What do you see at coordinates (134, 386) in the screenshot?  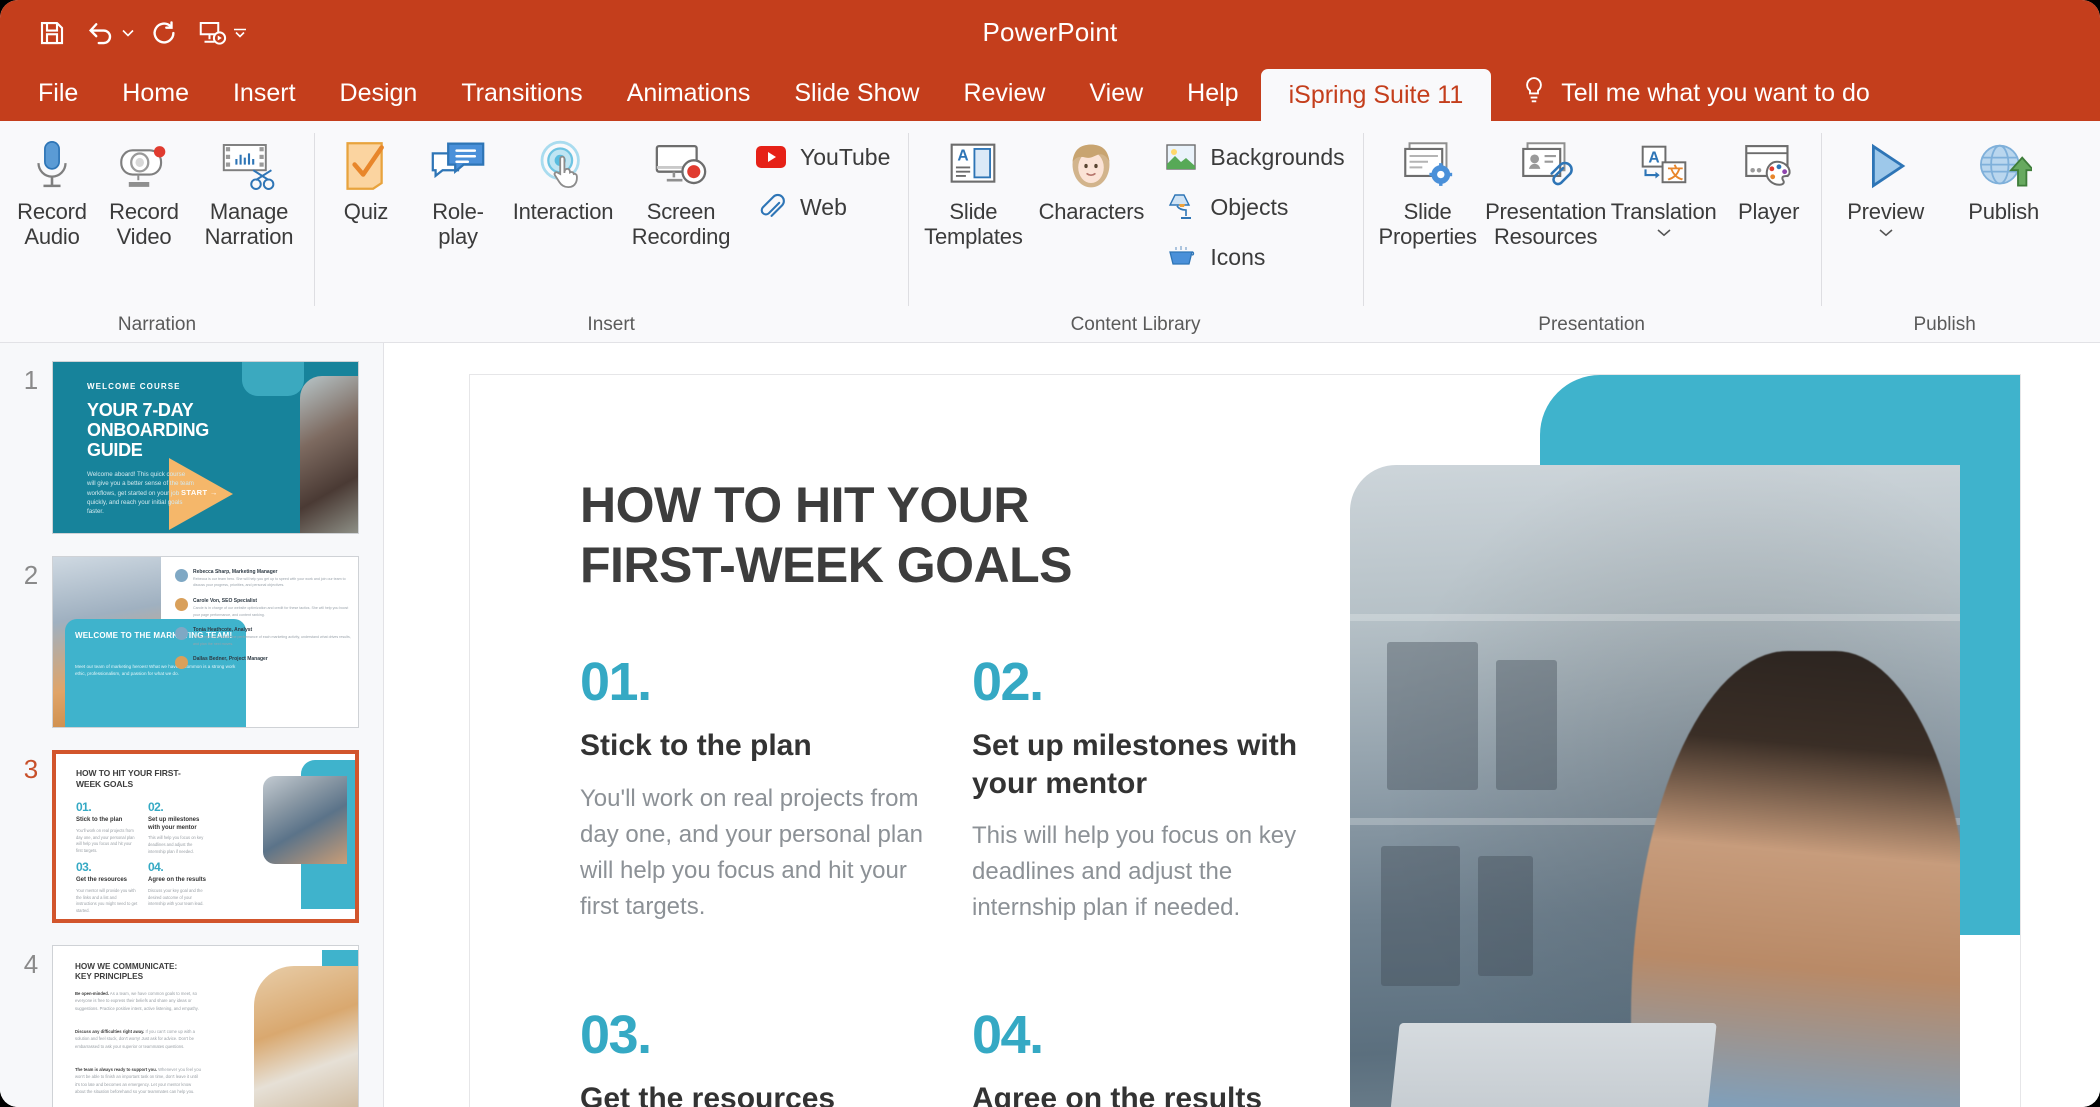 I see `thumb1-kicker: WELCOME COURSE` at bounding box center [134, 386].